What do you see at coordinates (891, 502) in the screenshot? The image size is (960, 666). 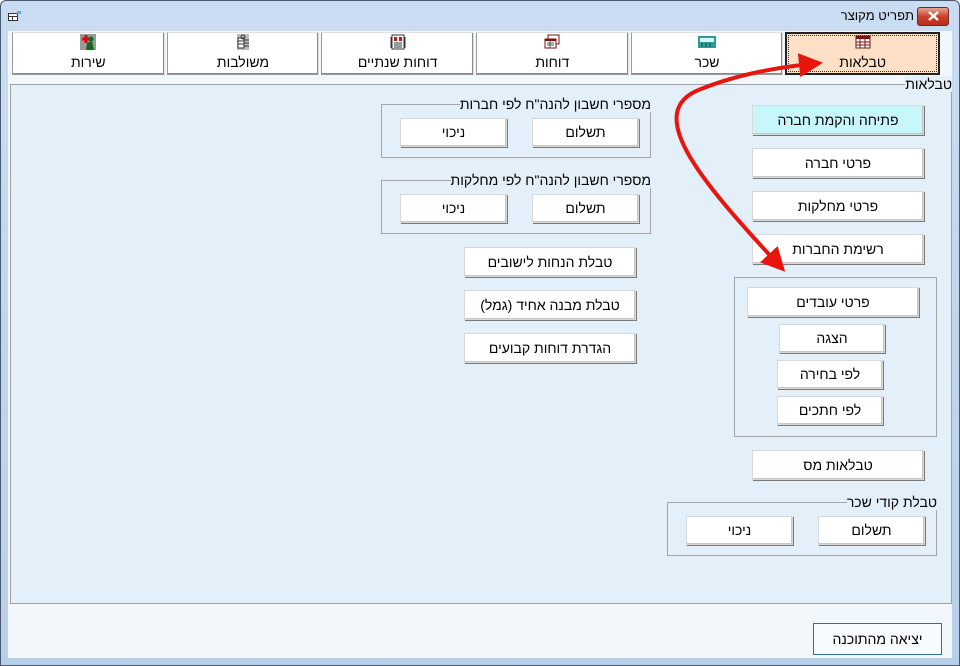 I see `group-title: טבלת קודי שכר` at bounding box center [891, 502].